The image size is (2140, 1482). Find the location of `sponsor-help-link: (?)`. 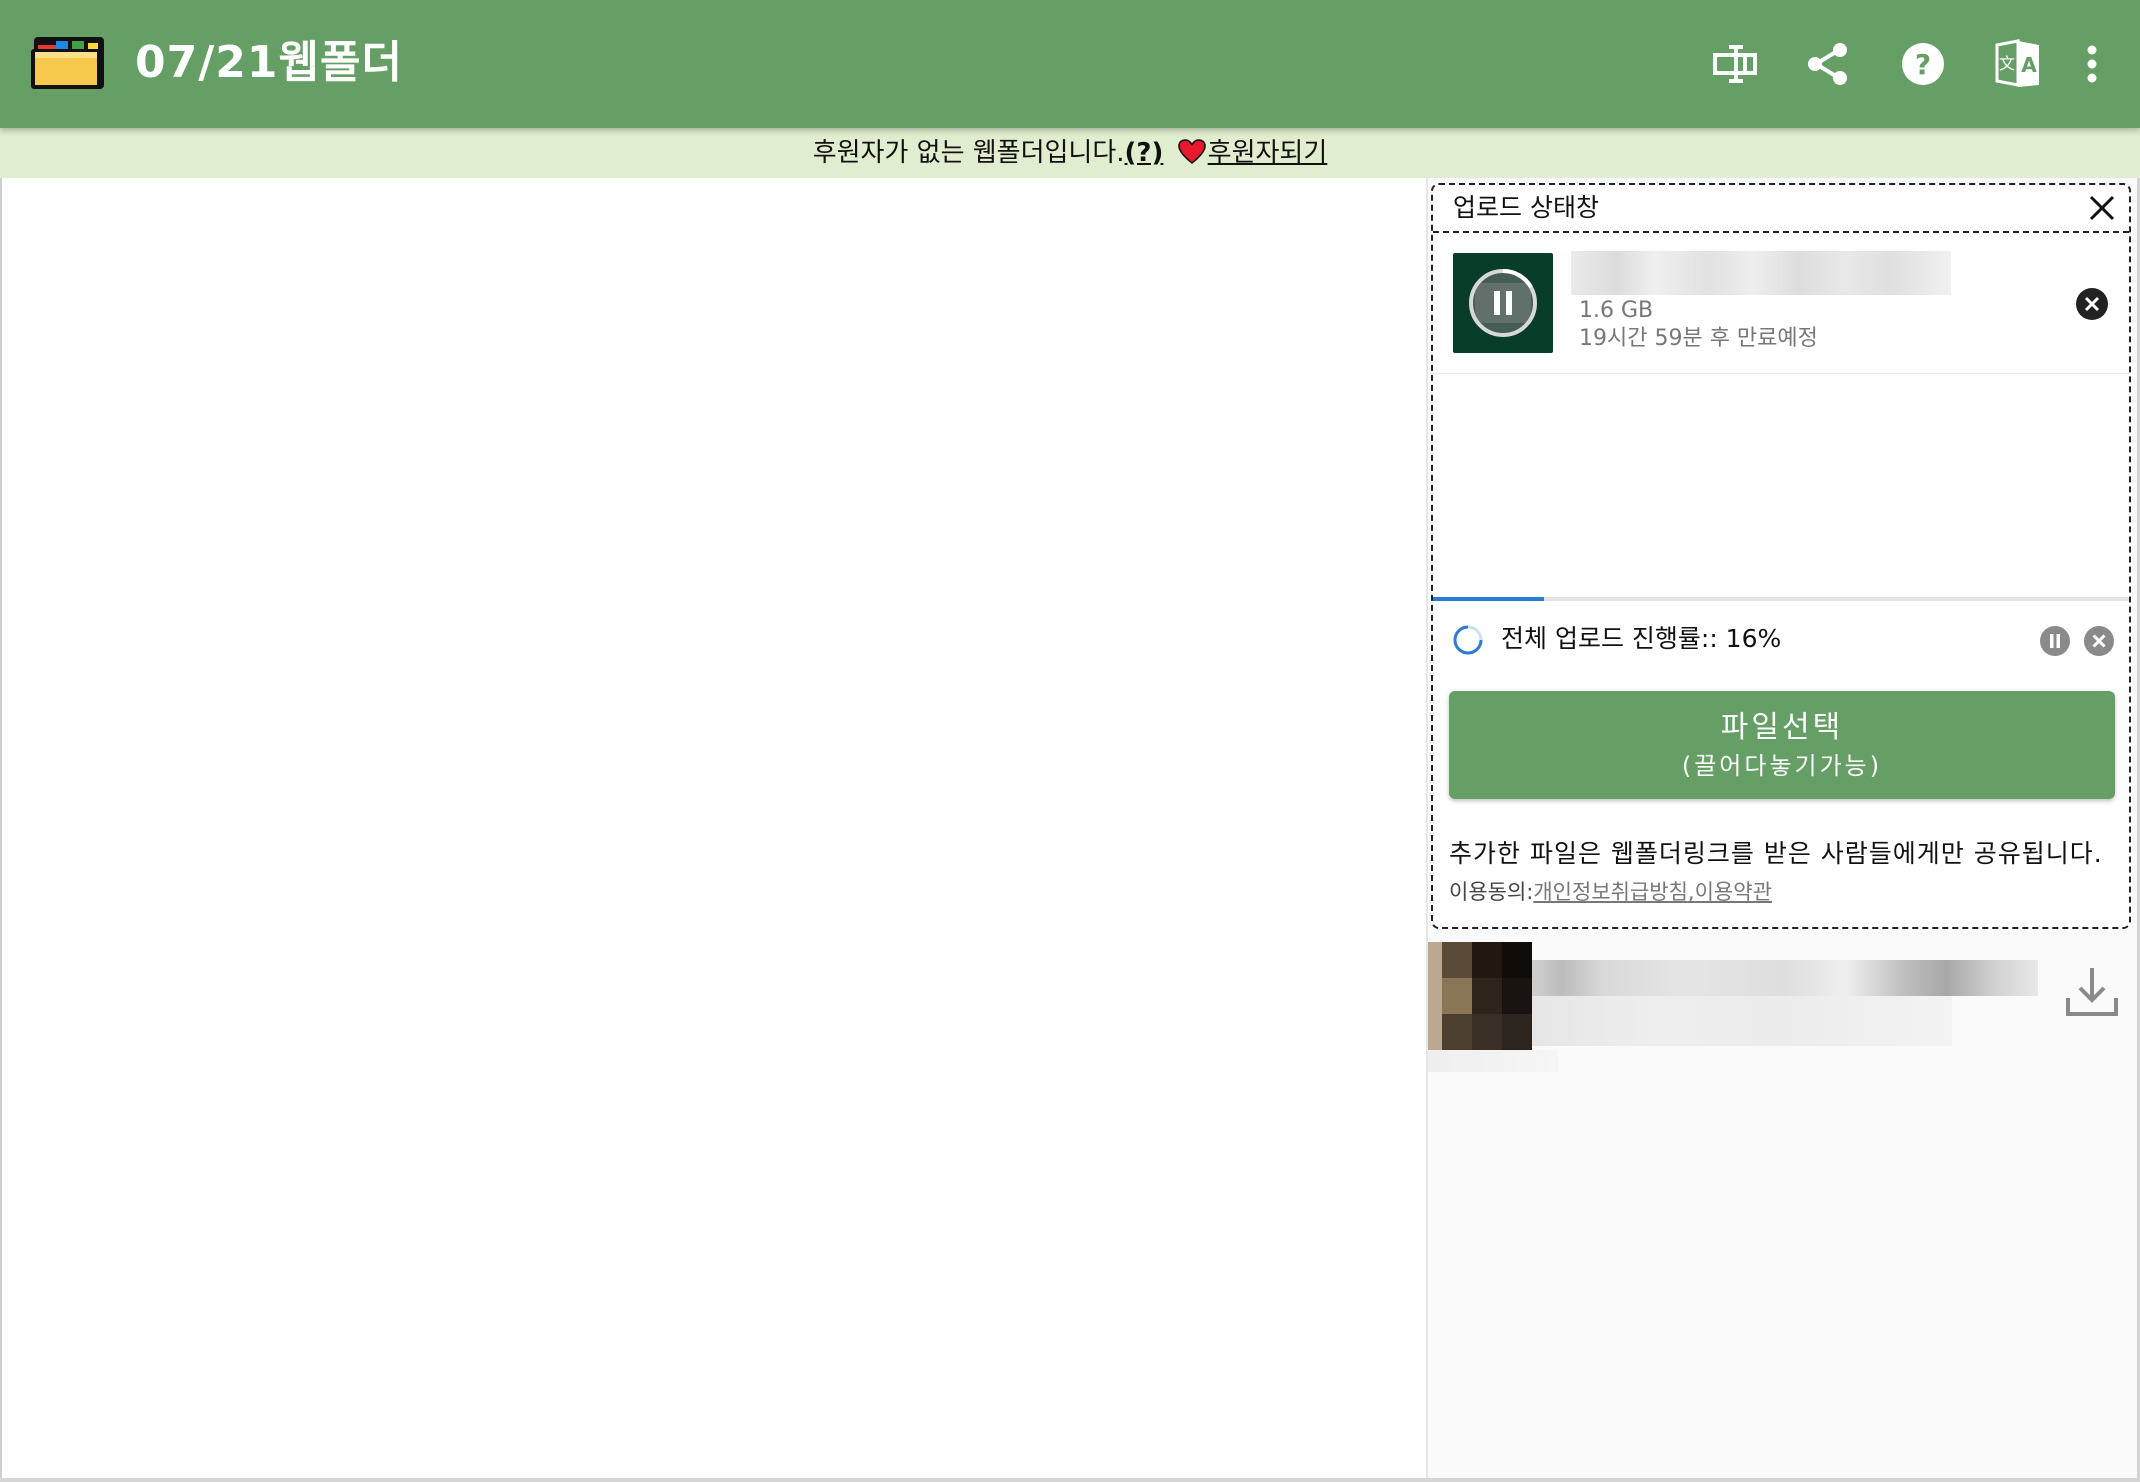

sponsor-help-link: (?) is located at coordinates (1144, 153).